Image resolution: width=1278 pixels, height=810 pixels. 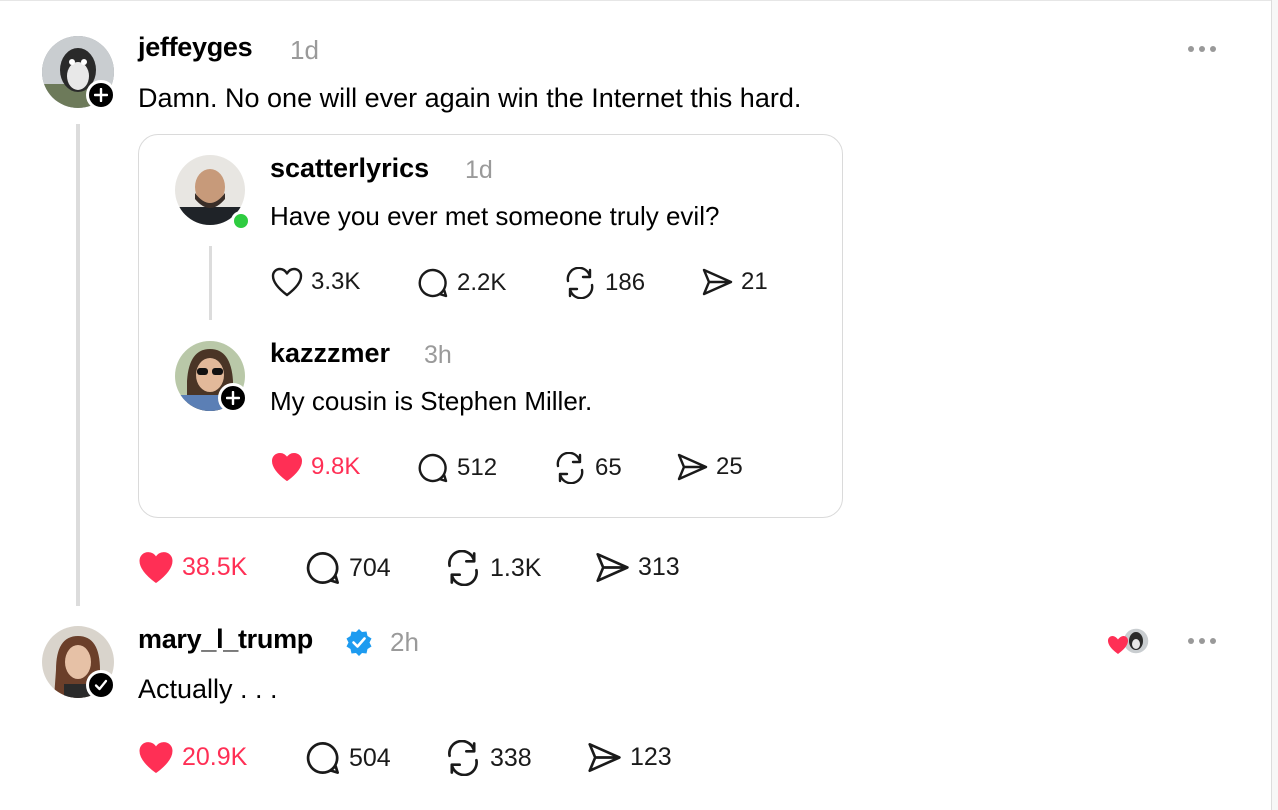 I want to click on share-count: 313, so click(x=659, y=567).